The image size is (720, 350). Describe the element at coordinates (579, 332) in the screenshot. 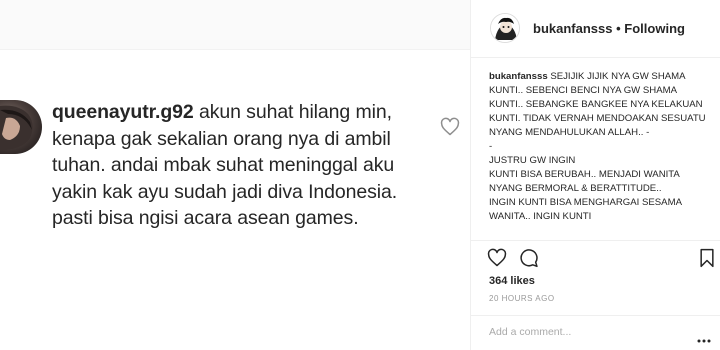

I see `add-comment-input` at that location.